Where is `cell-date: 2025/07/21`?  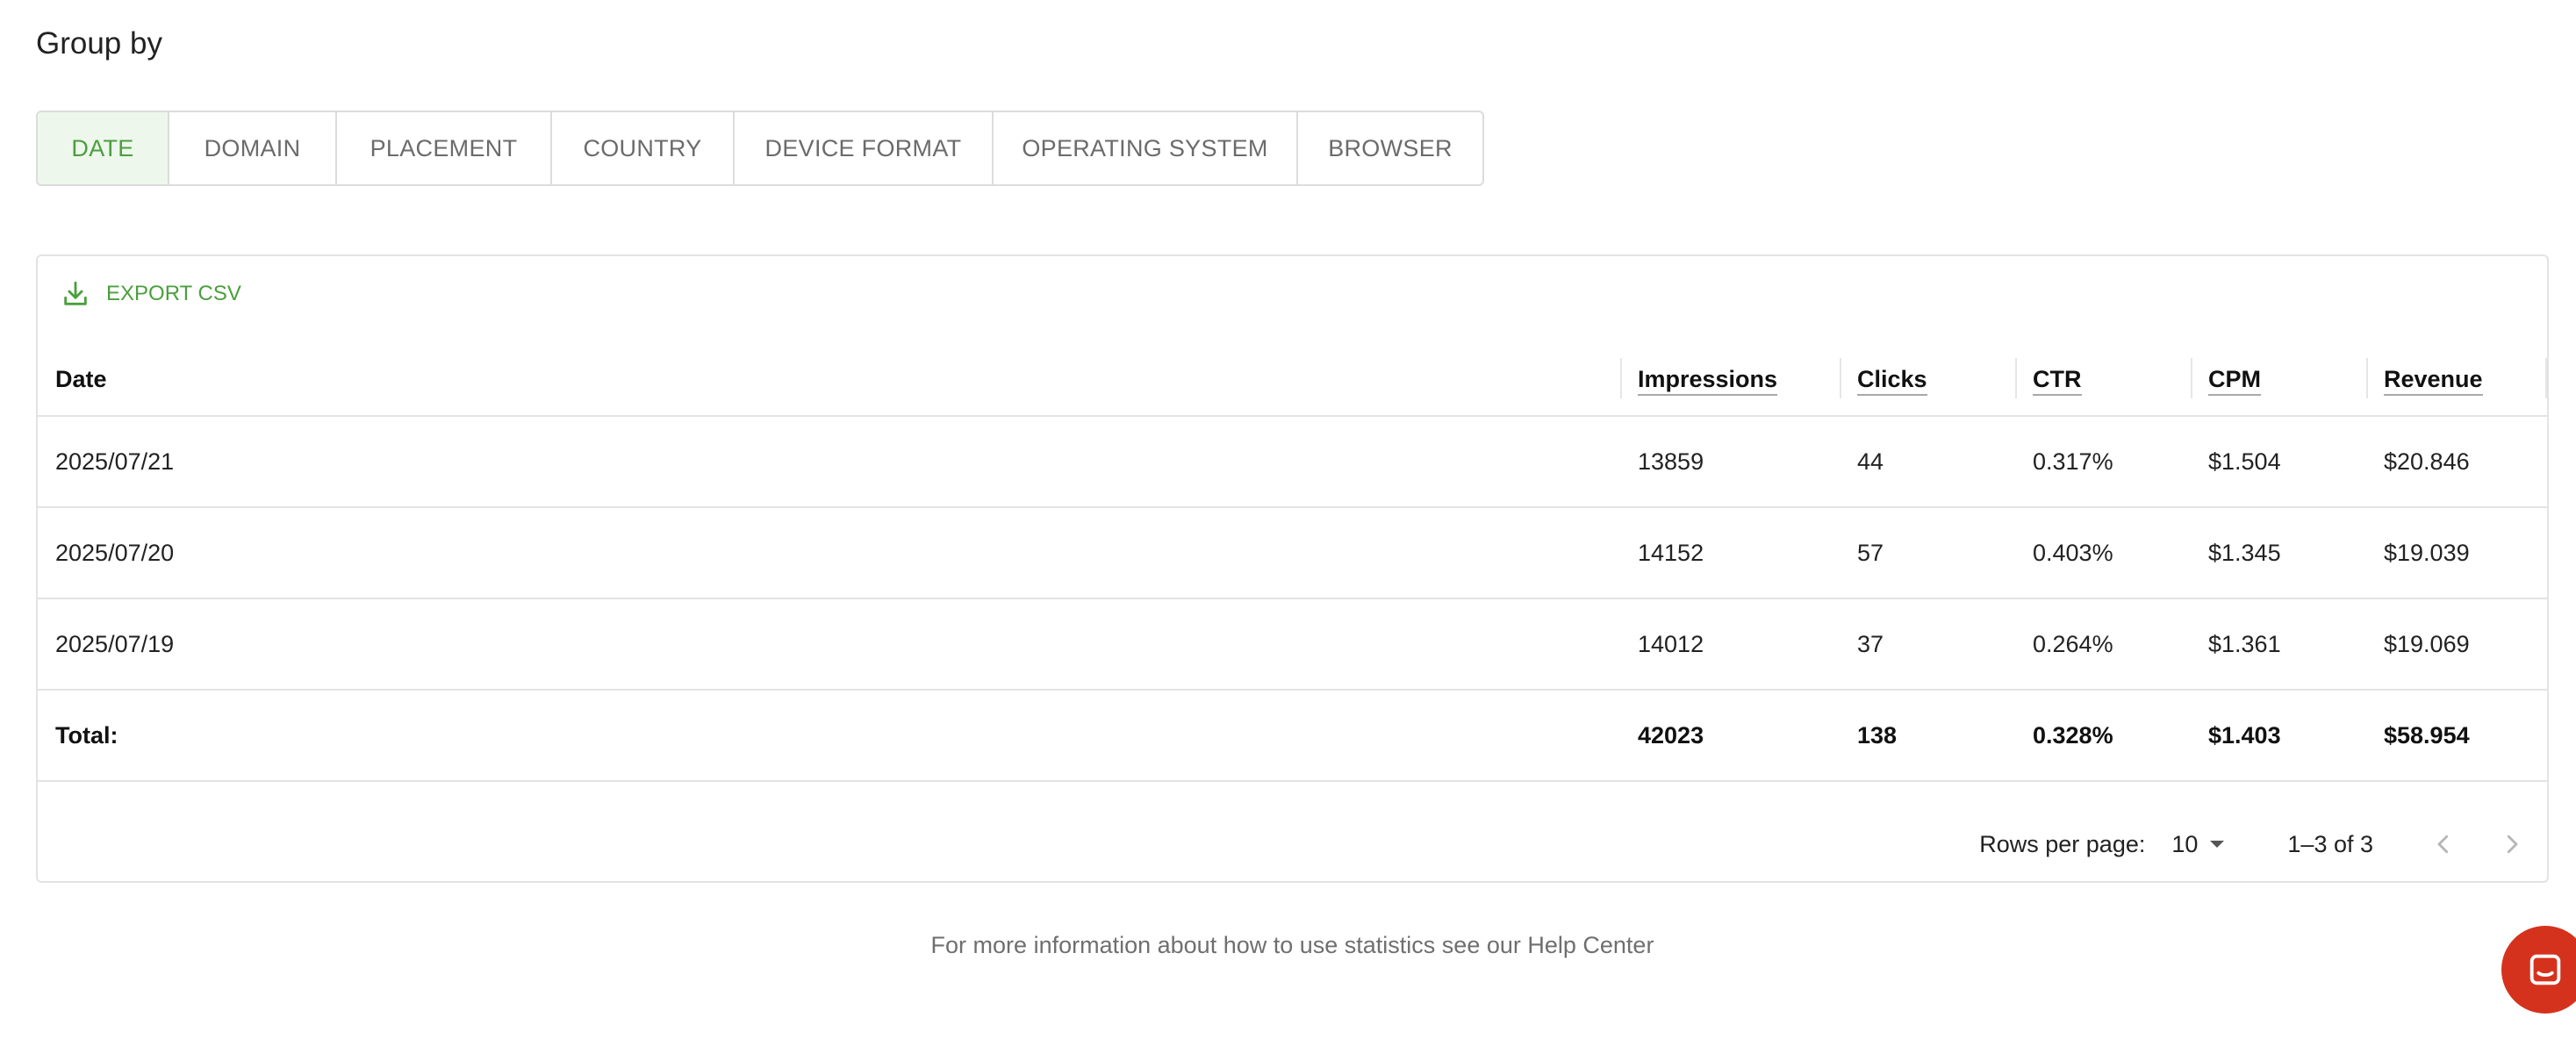 cell-date: 2025/07/21 is located at coordinates (829, 462).